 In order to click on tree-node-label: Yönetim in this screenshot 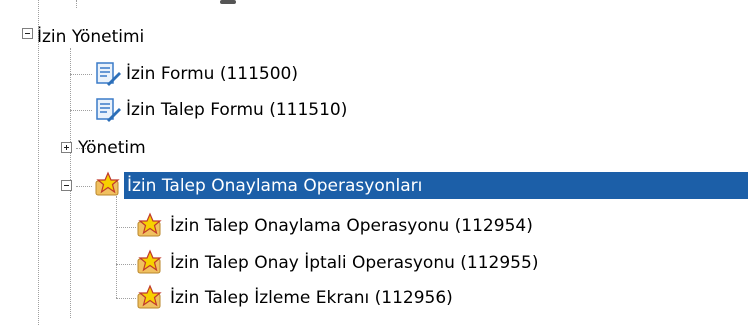, I will do `click(112, 148)`.